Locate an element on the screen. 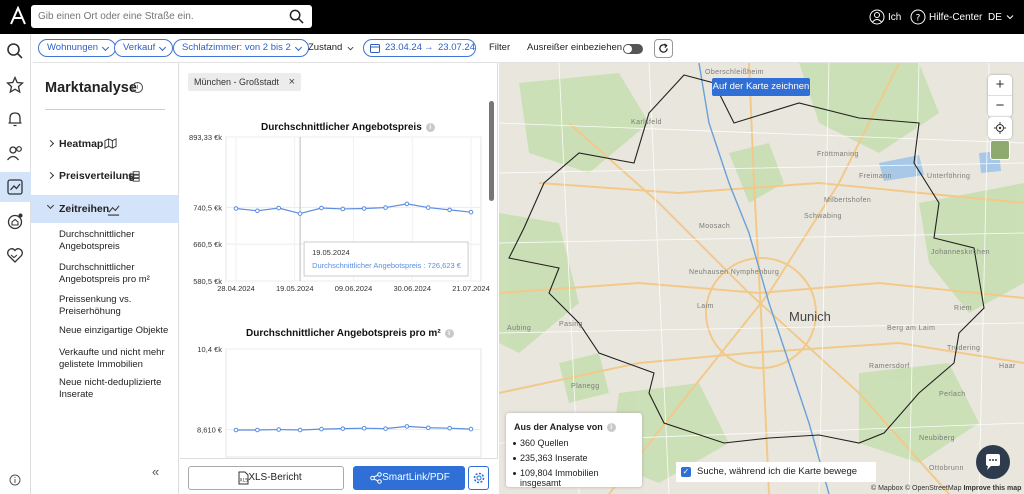 The height and width of the screenshot is (494, 1024). chat-icon is located at coordinates (993, 462).